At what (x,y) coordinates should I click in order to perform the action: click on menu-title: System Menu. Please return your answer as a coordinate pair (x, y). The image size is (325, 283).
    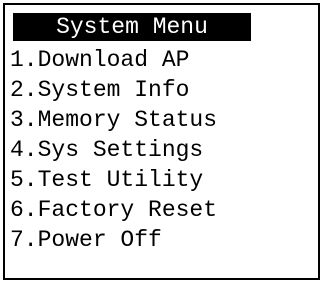
    Looking at the image, I should click on (132, 27).